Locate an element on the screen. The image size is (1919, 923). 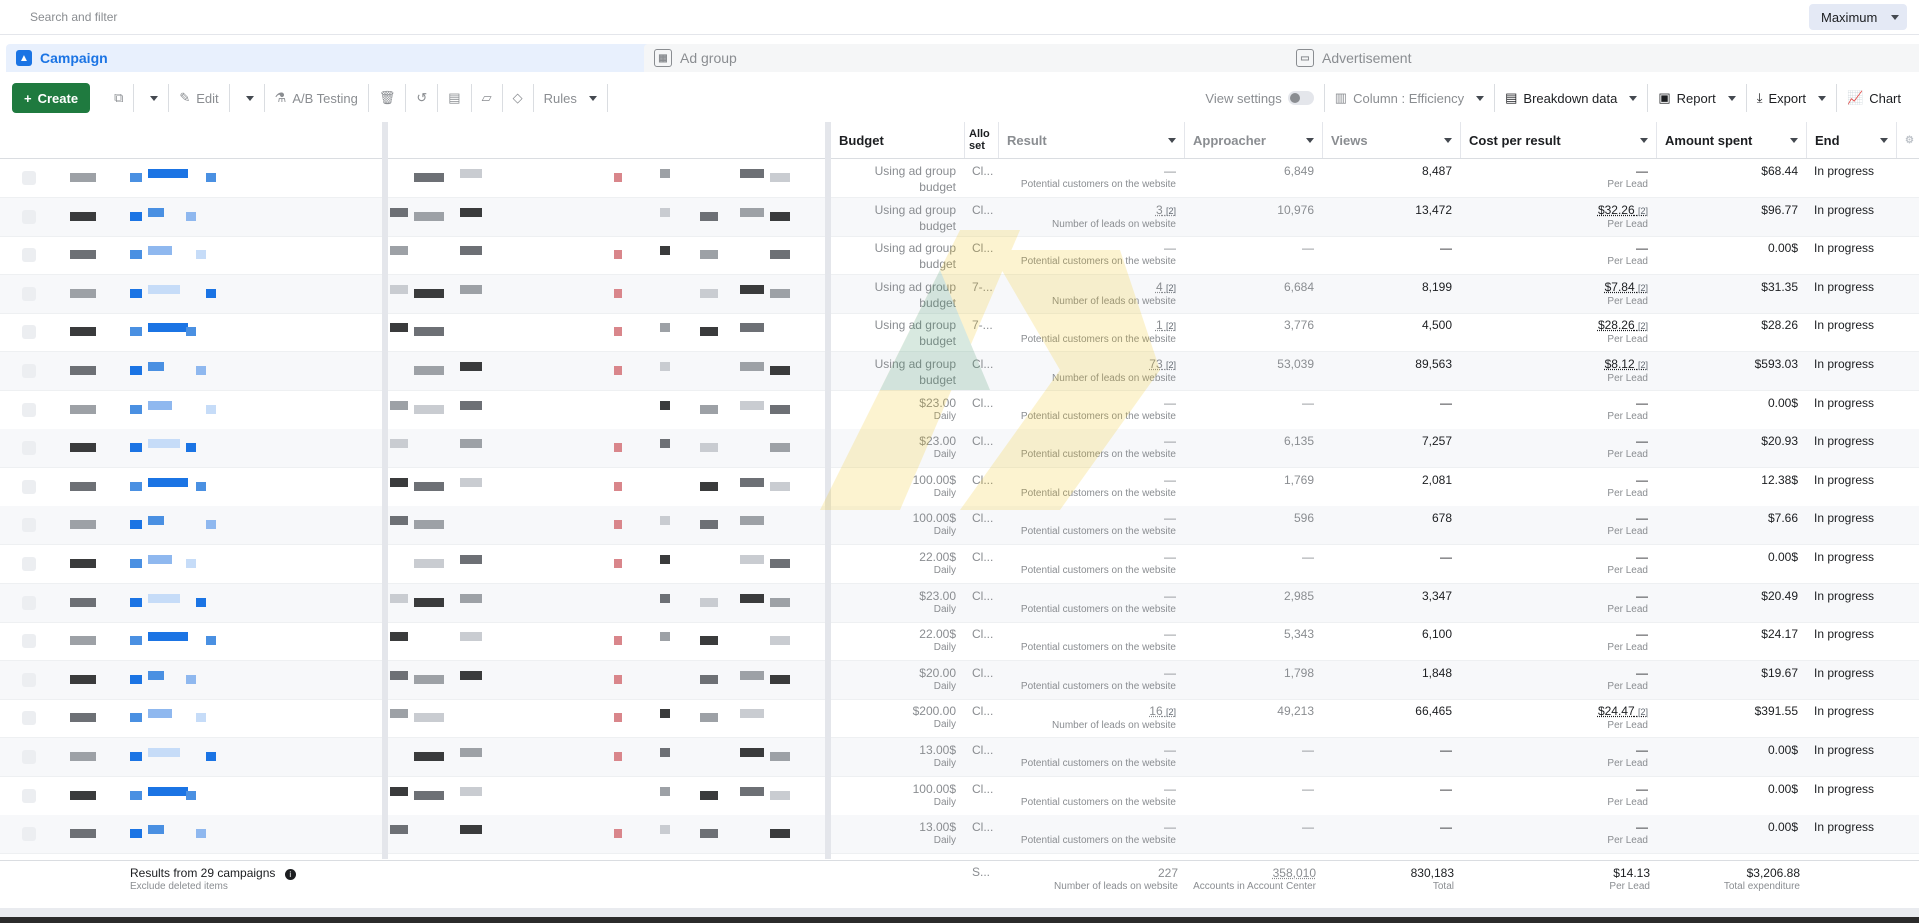
edit-button: ✎ Edit is located at coordinates (199, 98).